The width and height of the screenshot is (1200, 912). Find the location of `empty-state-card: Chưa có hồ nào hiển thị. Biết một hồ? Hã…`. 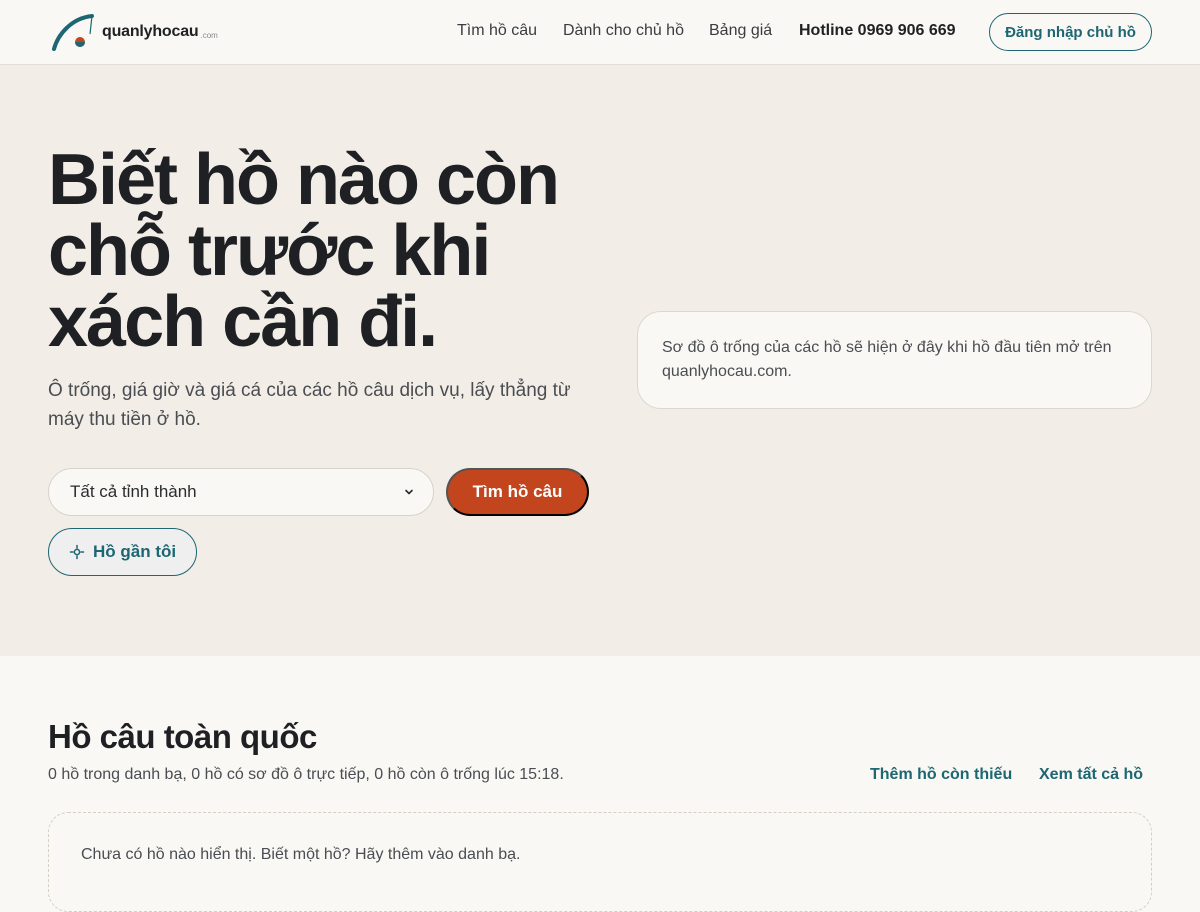

empty-state-card: Chưa có hồ nào hiển thị. Biết một hồ? Hã… is located at coordinates (600, 862).